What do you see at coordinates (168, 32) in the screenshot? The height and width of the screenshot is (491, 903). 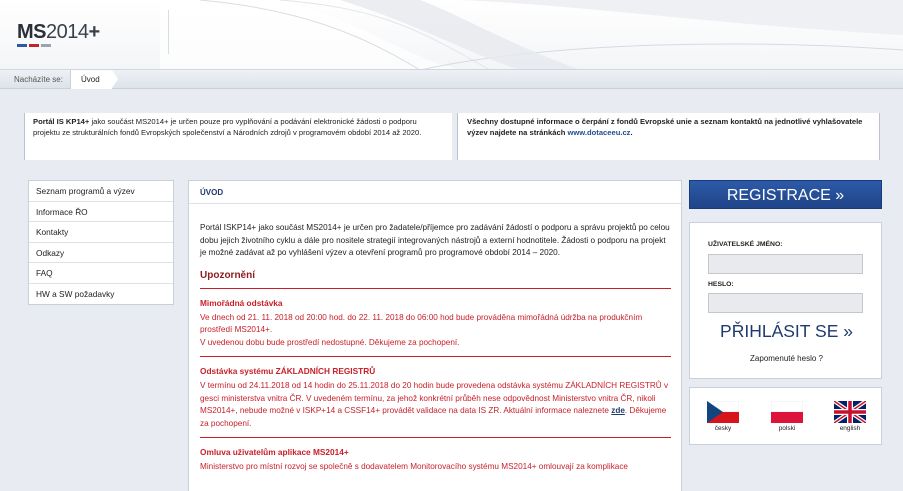 I see `header-divider` at bounding box center [168, 32].